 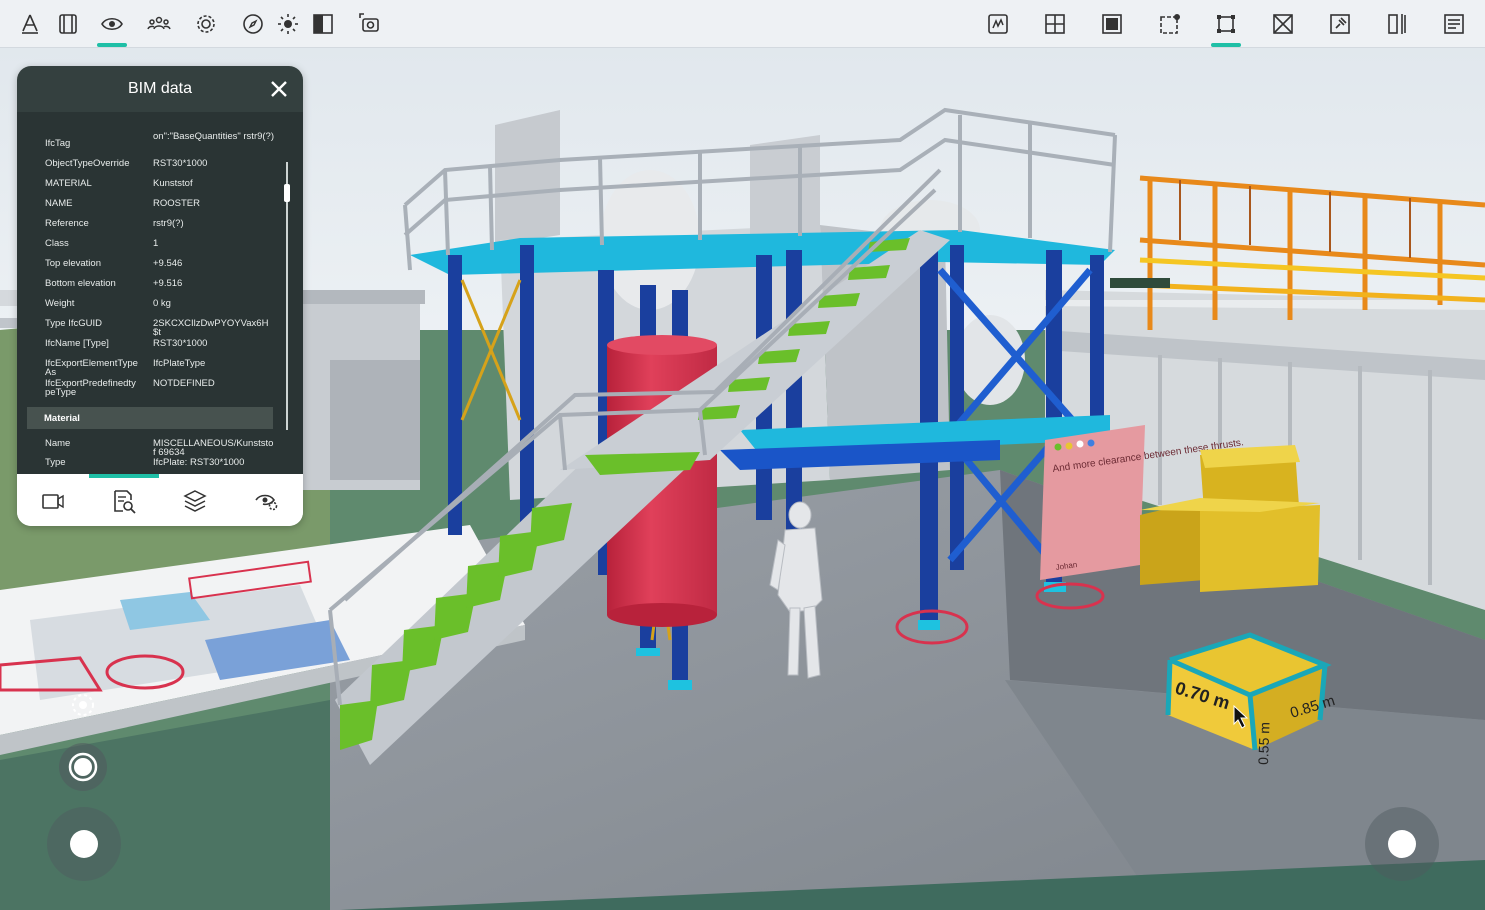 I want to click on measure-box-button, so click(x=1226, y=23).